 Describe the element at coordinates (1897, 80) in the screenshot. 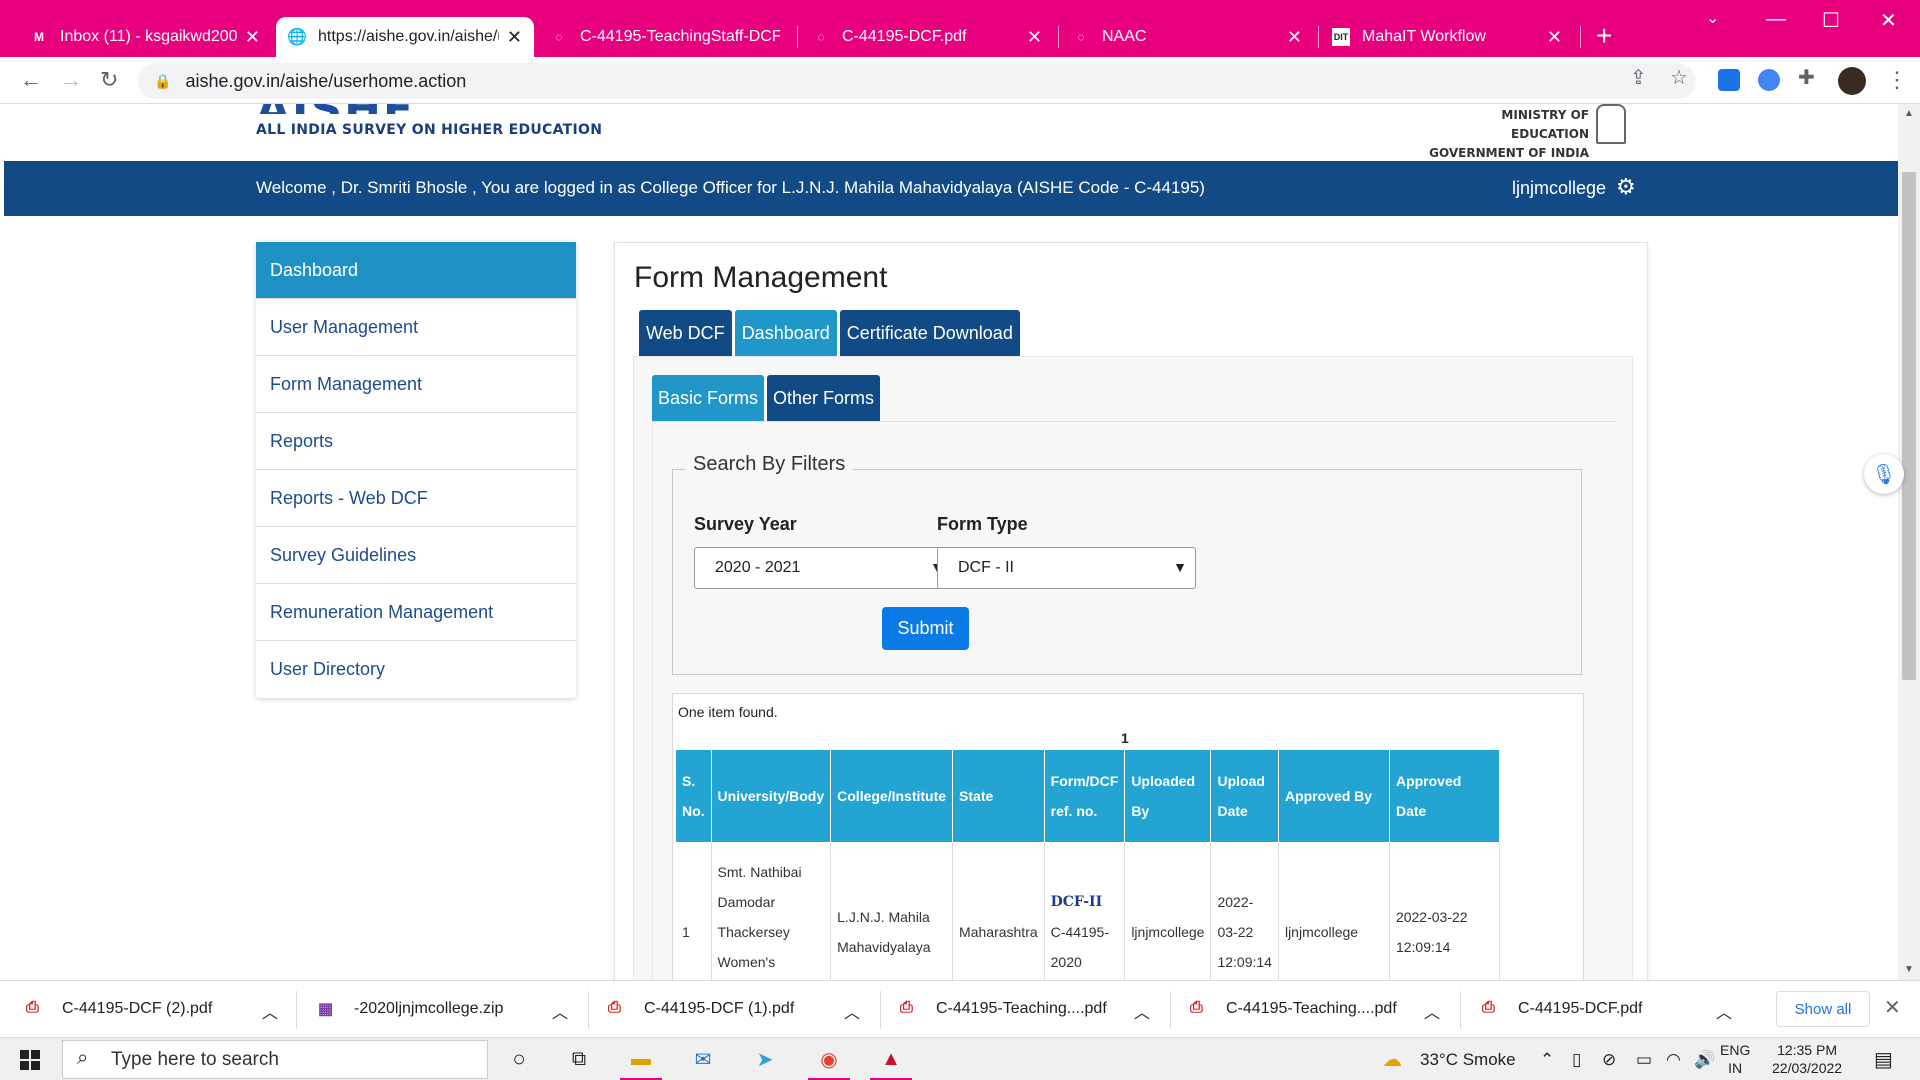

I see `menu-kebab-icon: ⋮` at that location.